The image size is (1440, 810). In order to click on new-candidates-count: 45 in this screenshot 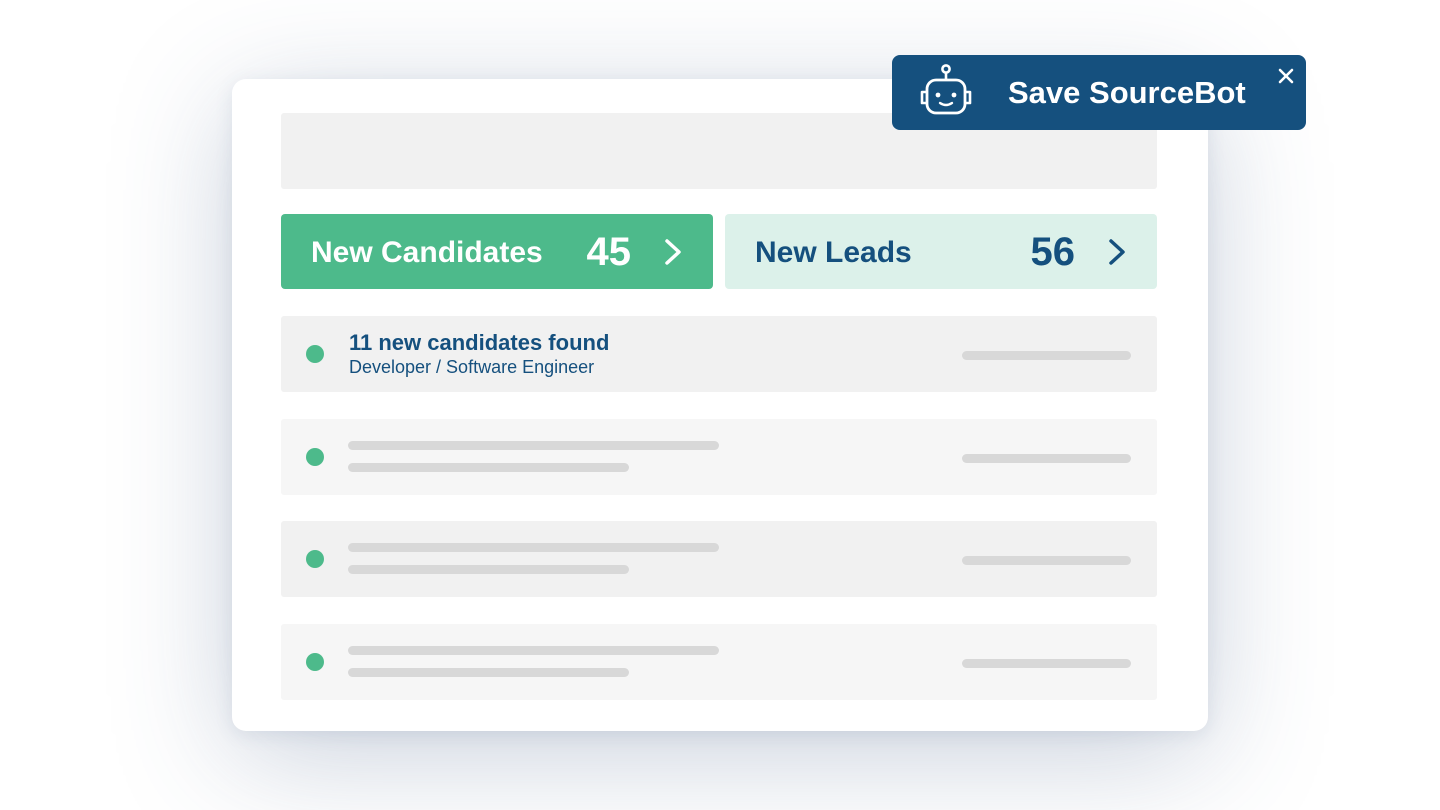, I will do `click(609, 252)`.